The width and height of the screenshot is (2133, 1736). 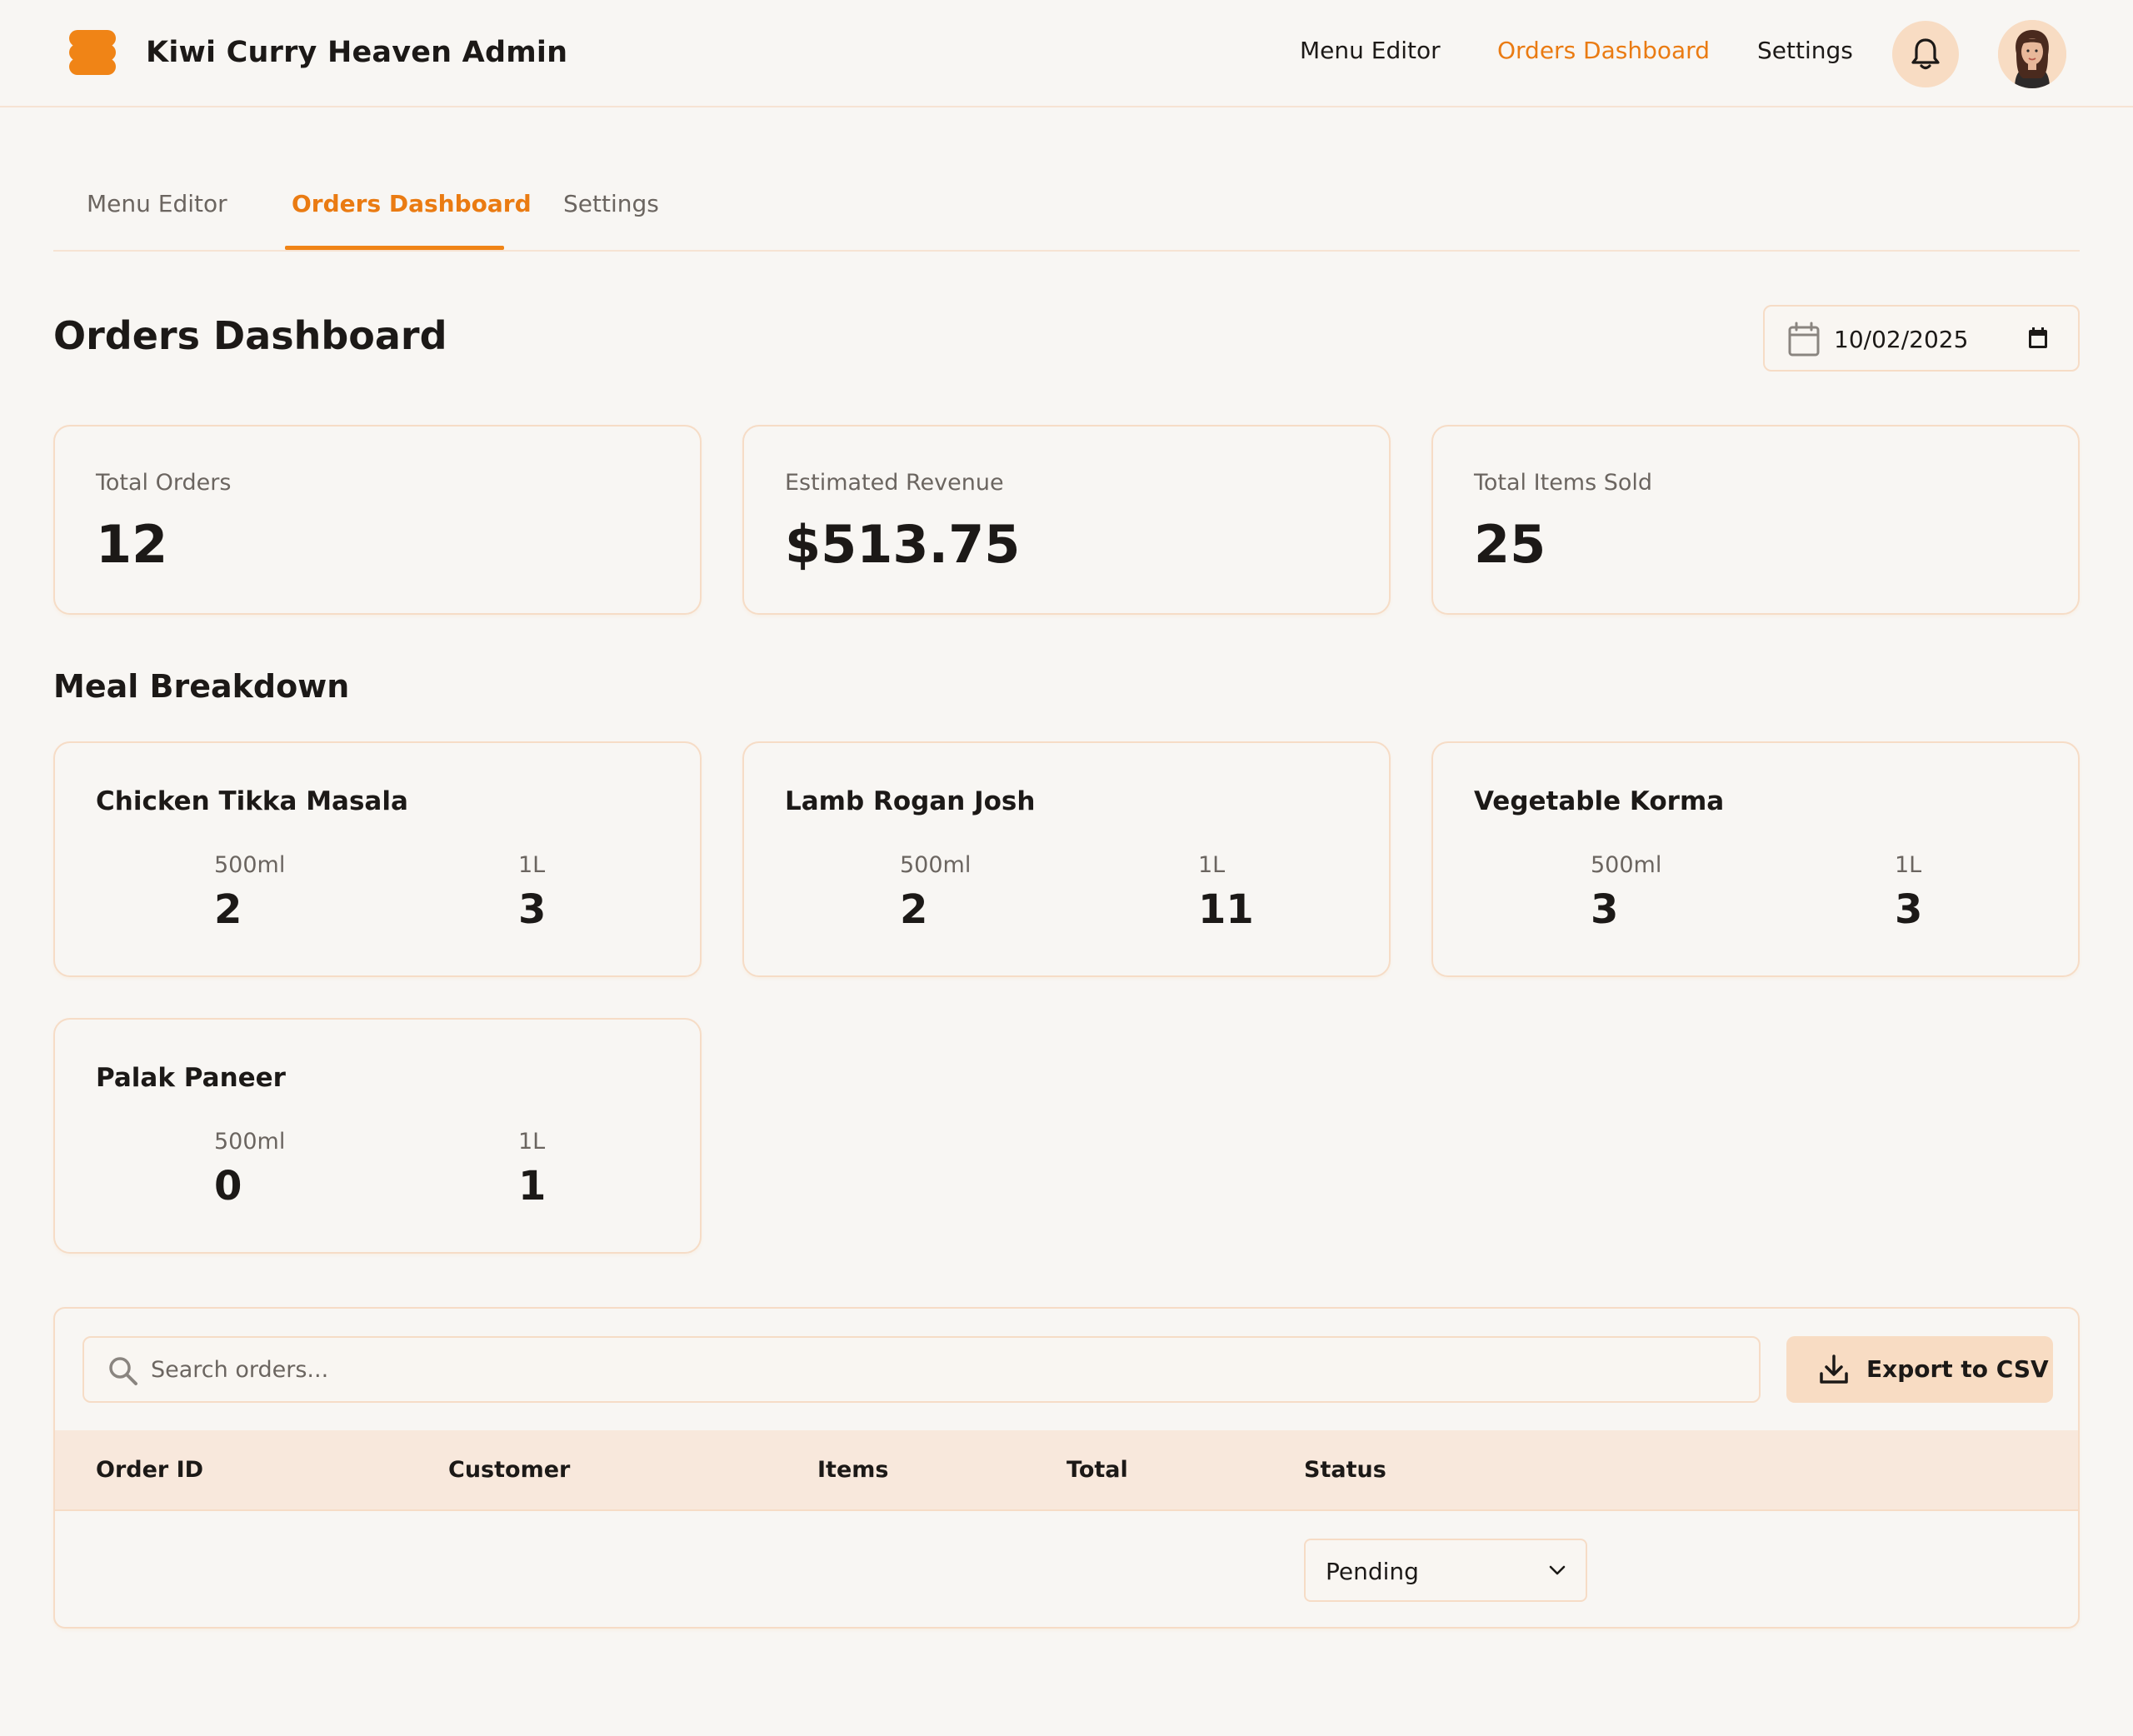 I want to click on notifications-button, so click(x=1926, y=54).